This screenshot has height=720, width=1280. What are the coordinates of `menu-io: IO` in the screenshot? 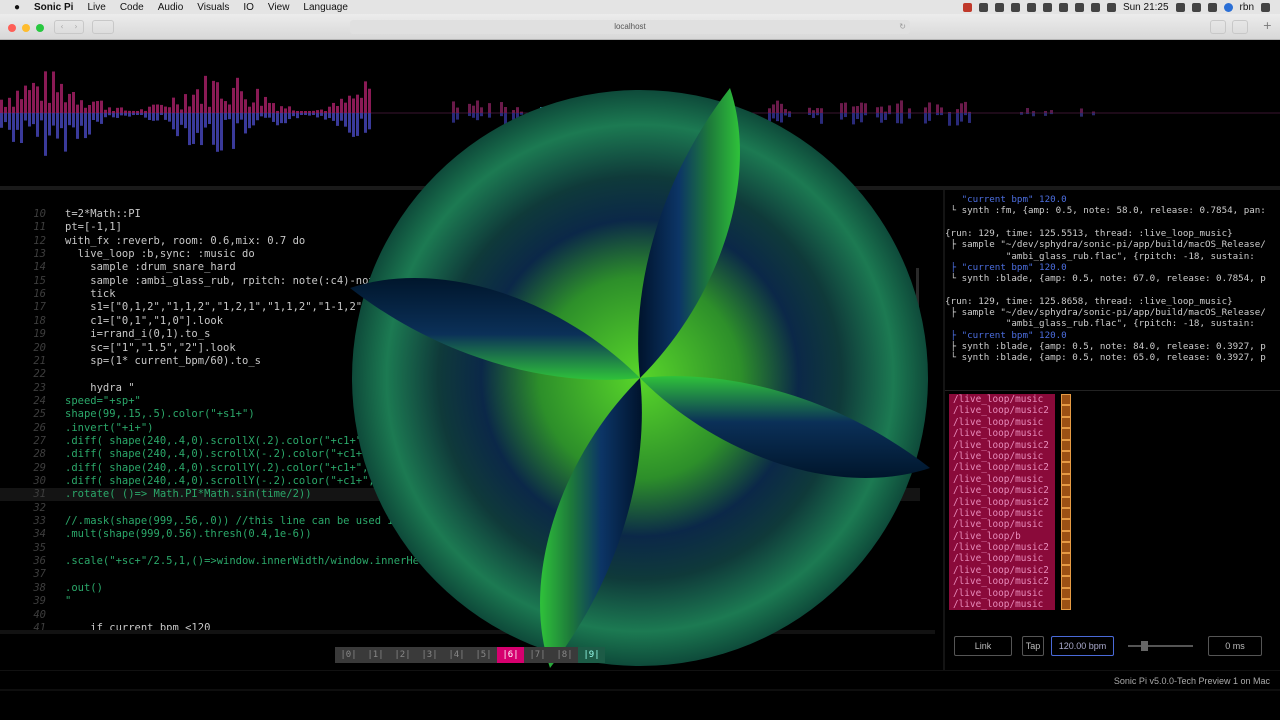 It's located at (248, 7).